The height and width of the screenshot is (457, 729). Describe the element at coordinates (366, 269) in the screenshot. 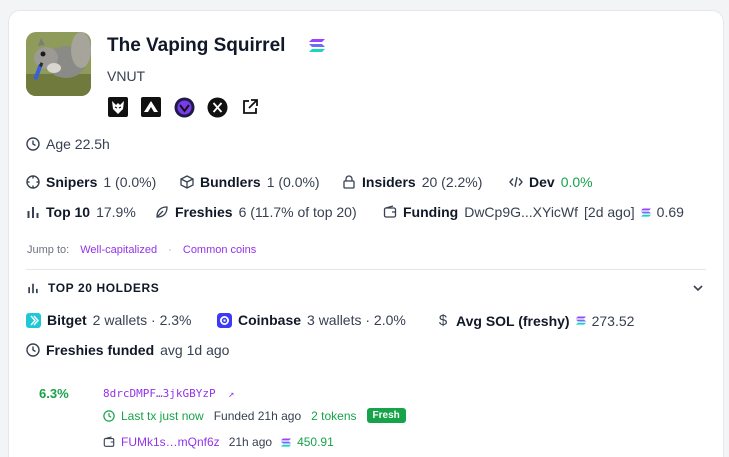

I see `divider` at that location.